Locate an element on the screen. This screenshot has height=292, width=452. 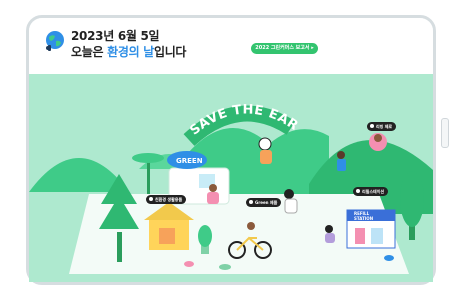
page-title: 오늘은 환경의 날입니다 is located at coordinates (128, 51).